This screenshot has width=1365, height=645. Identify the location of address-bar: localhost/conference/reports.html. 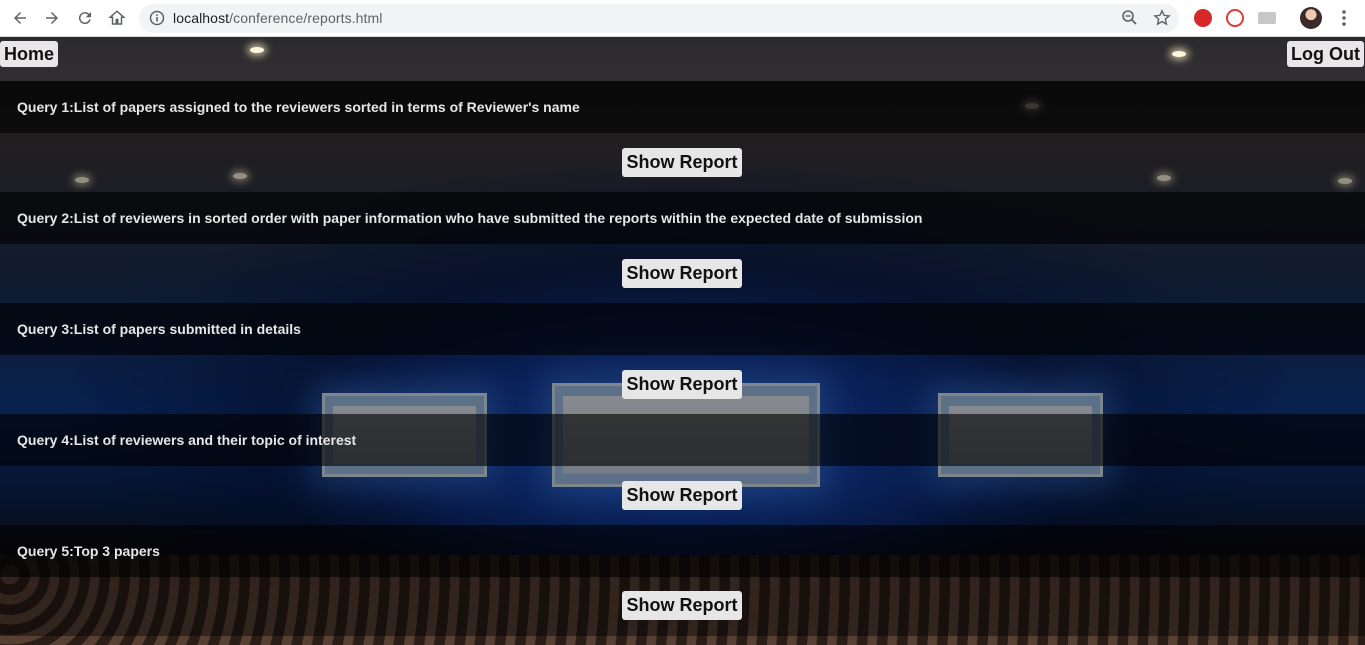
(659, 18).